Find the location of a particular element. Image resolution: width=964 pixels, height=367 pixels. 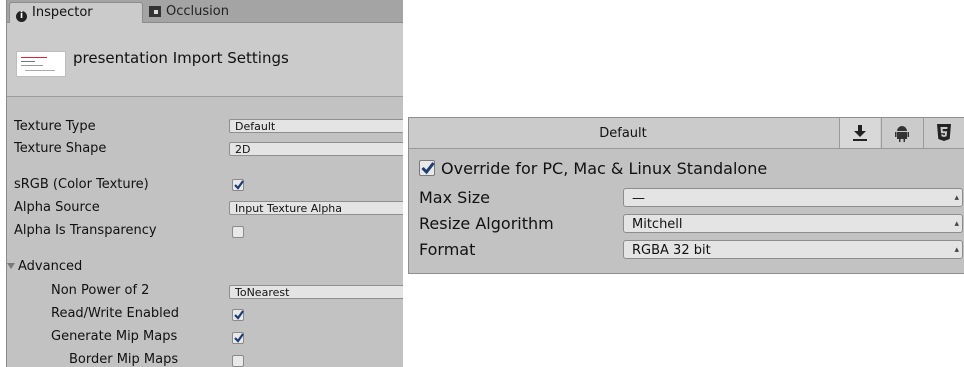

srgb-label: sRGB (Color Texture) is located at coordinates (81, 184).